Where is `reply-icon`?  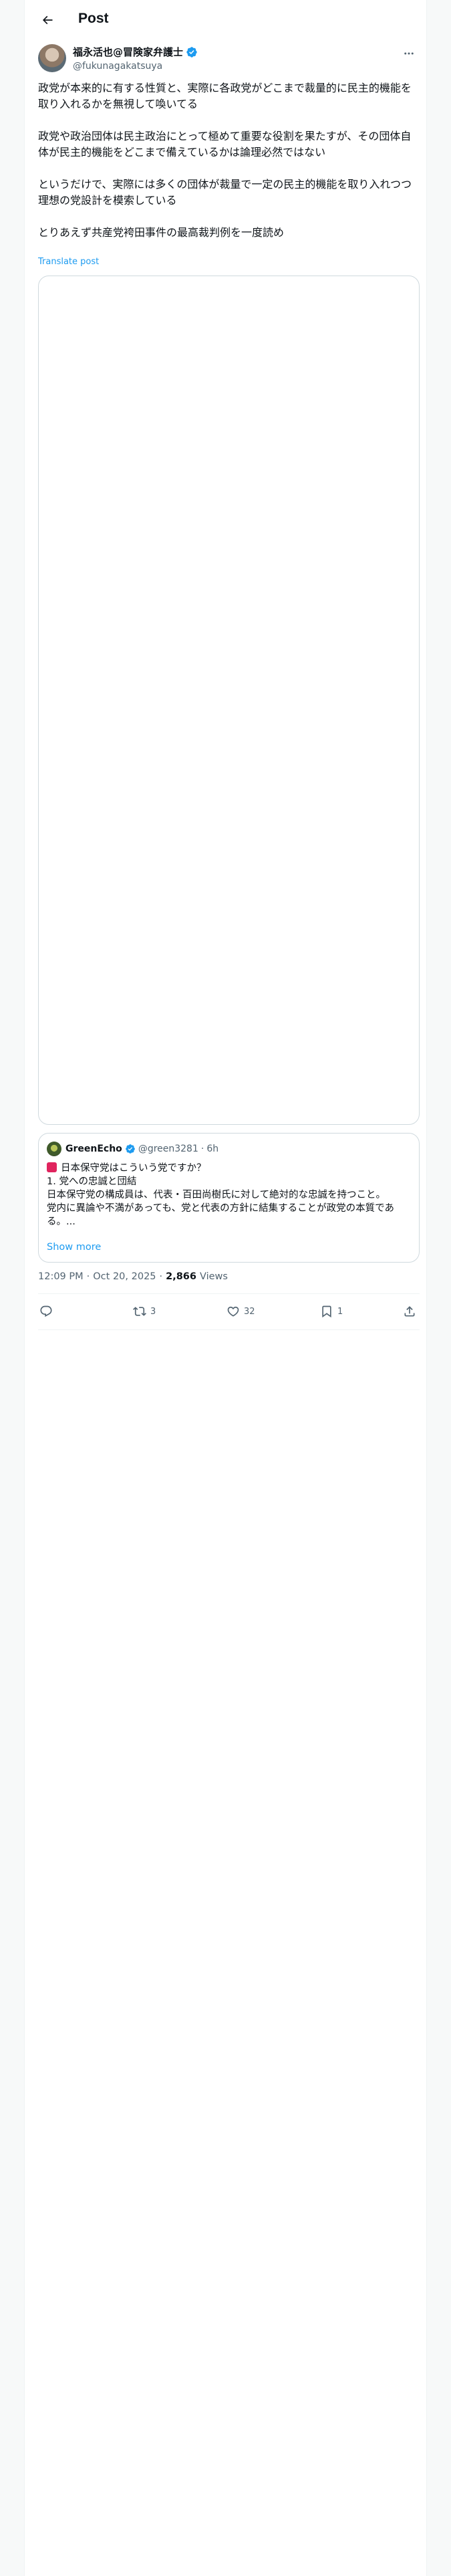 reply-icon is located at coordinates (46, 1311).